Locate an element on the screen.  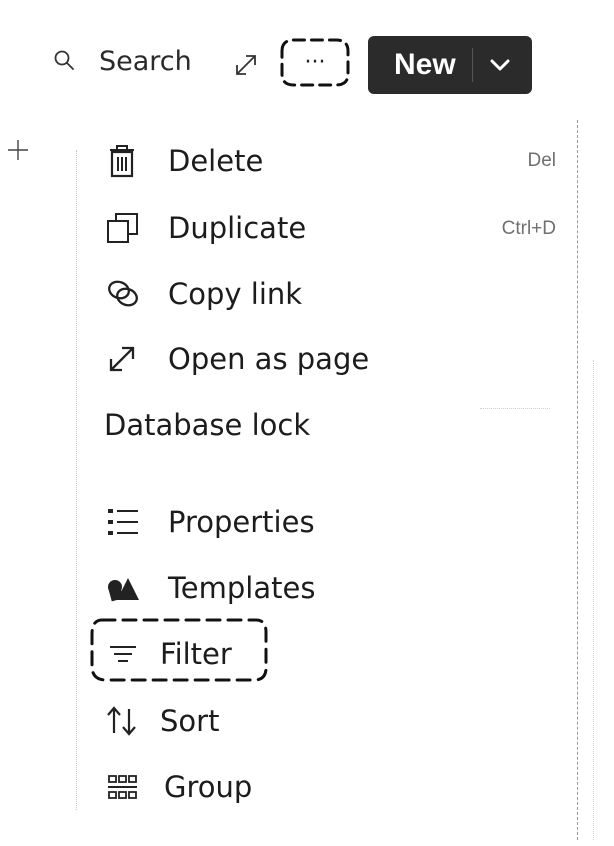
faint-separator is located at coordinates (515, 415).